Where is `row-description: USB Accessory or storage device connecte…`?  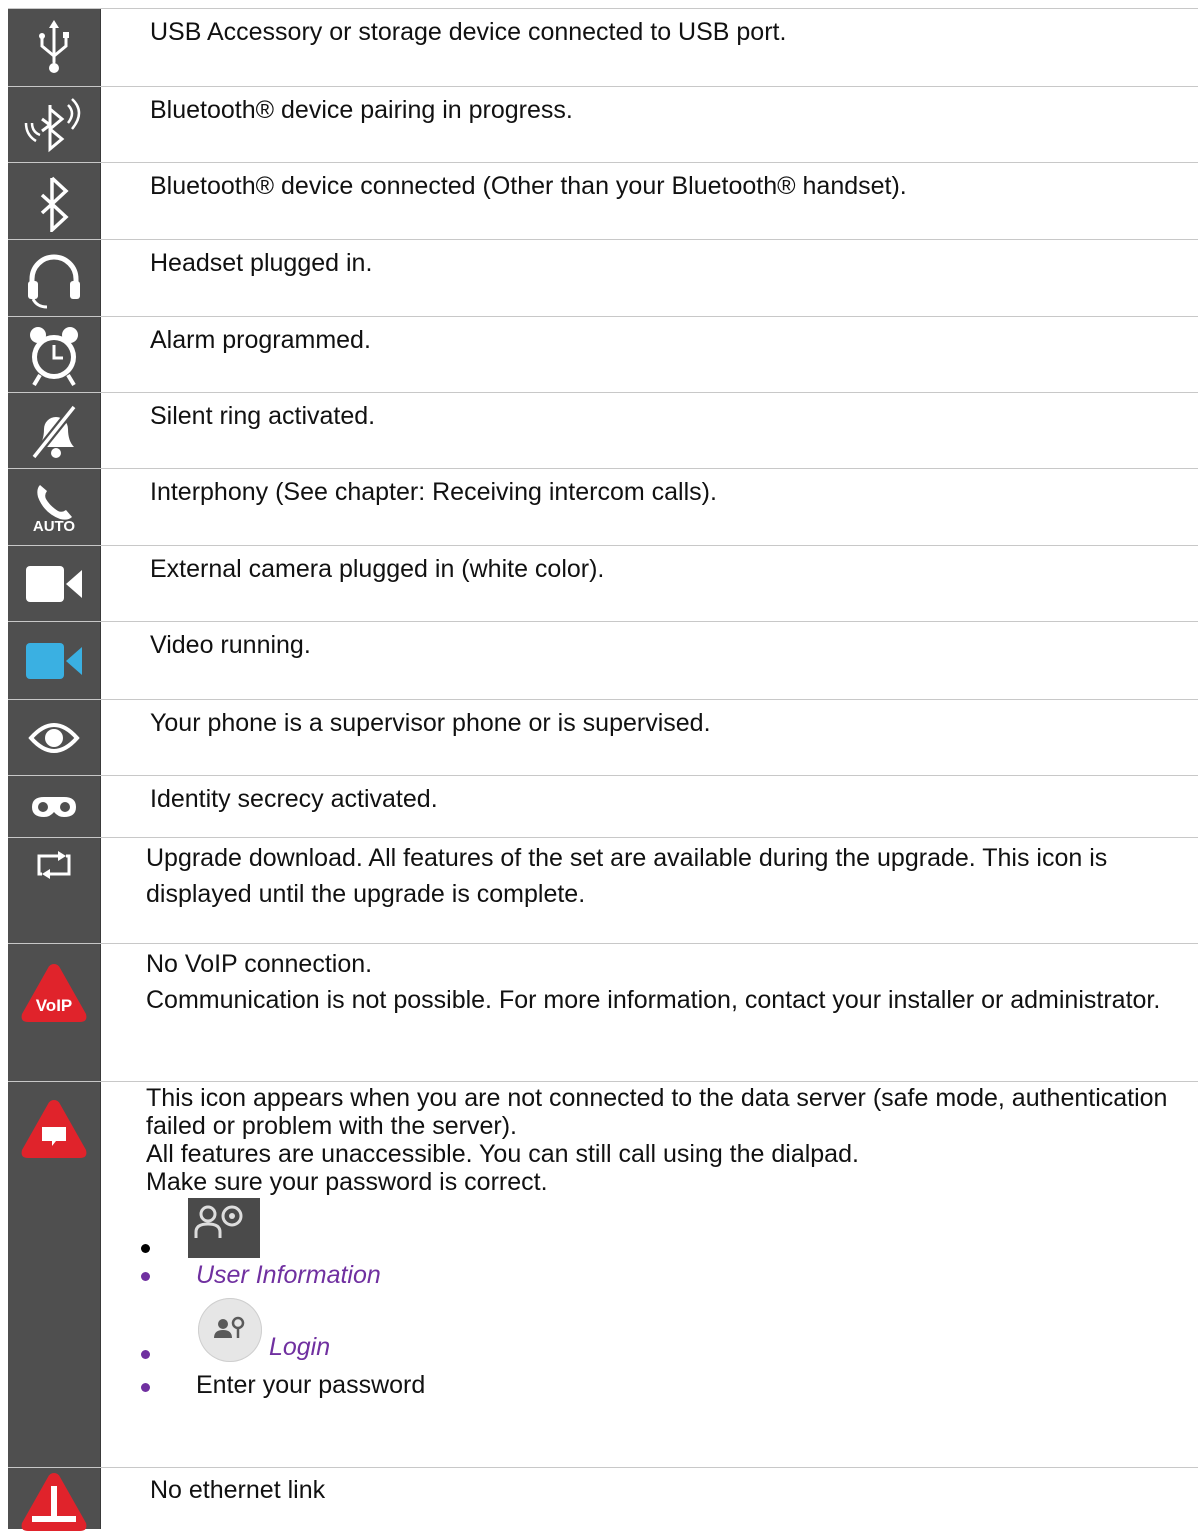
row-description: USB Accessory or storage device connecte… is located at coordinates (468, 32).